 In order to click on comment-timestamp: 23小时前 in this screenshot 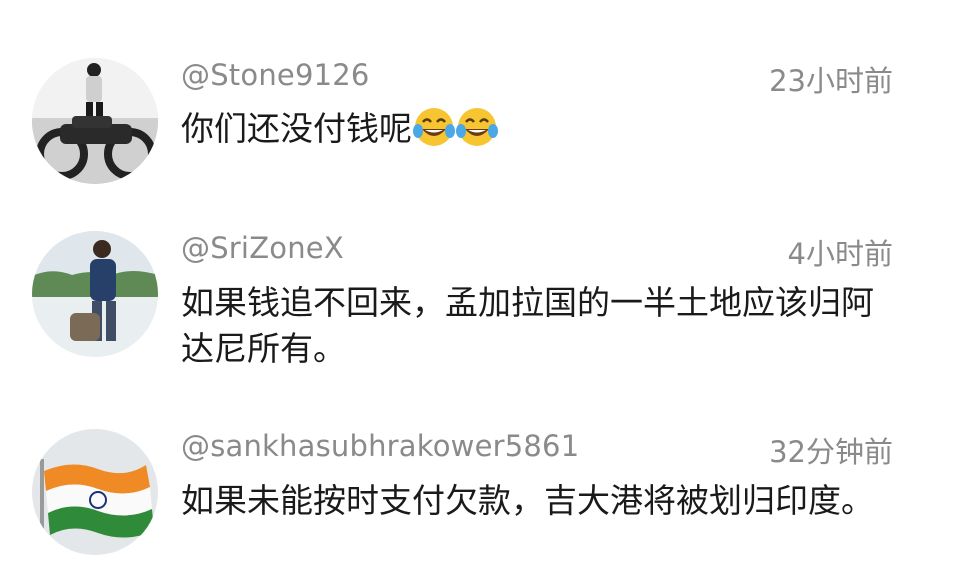, I will do `click(831, 81)`.